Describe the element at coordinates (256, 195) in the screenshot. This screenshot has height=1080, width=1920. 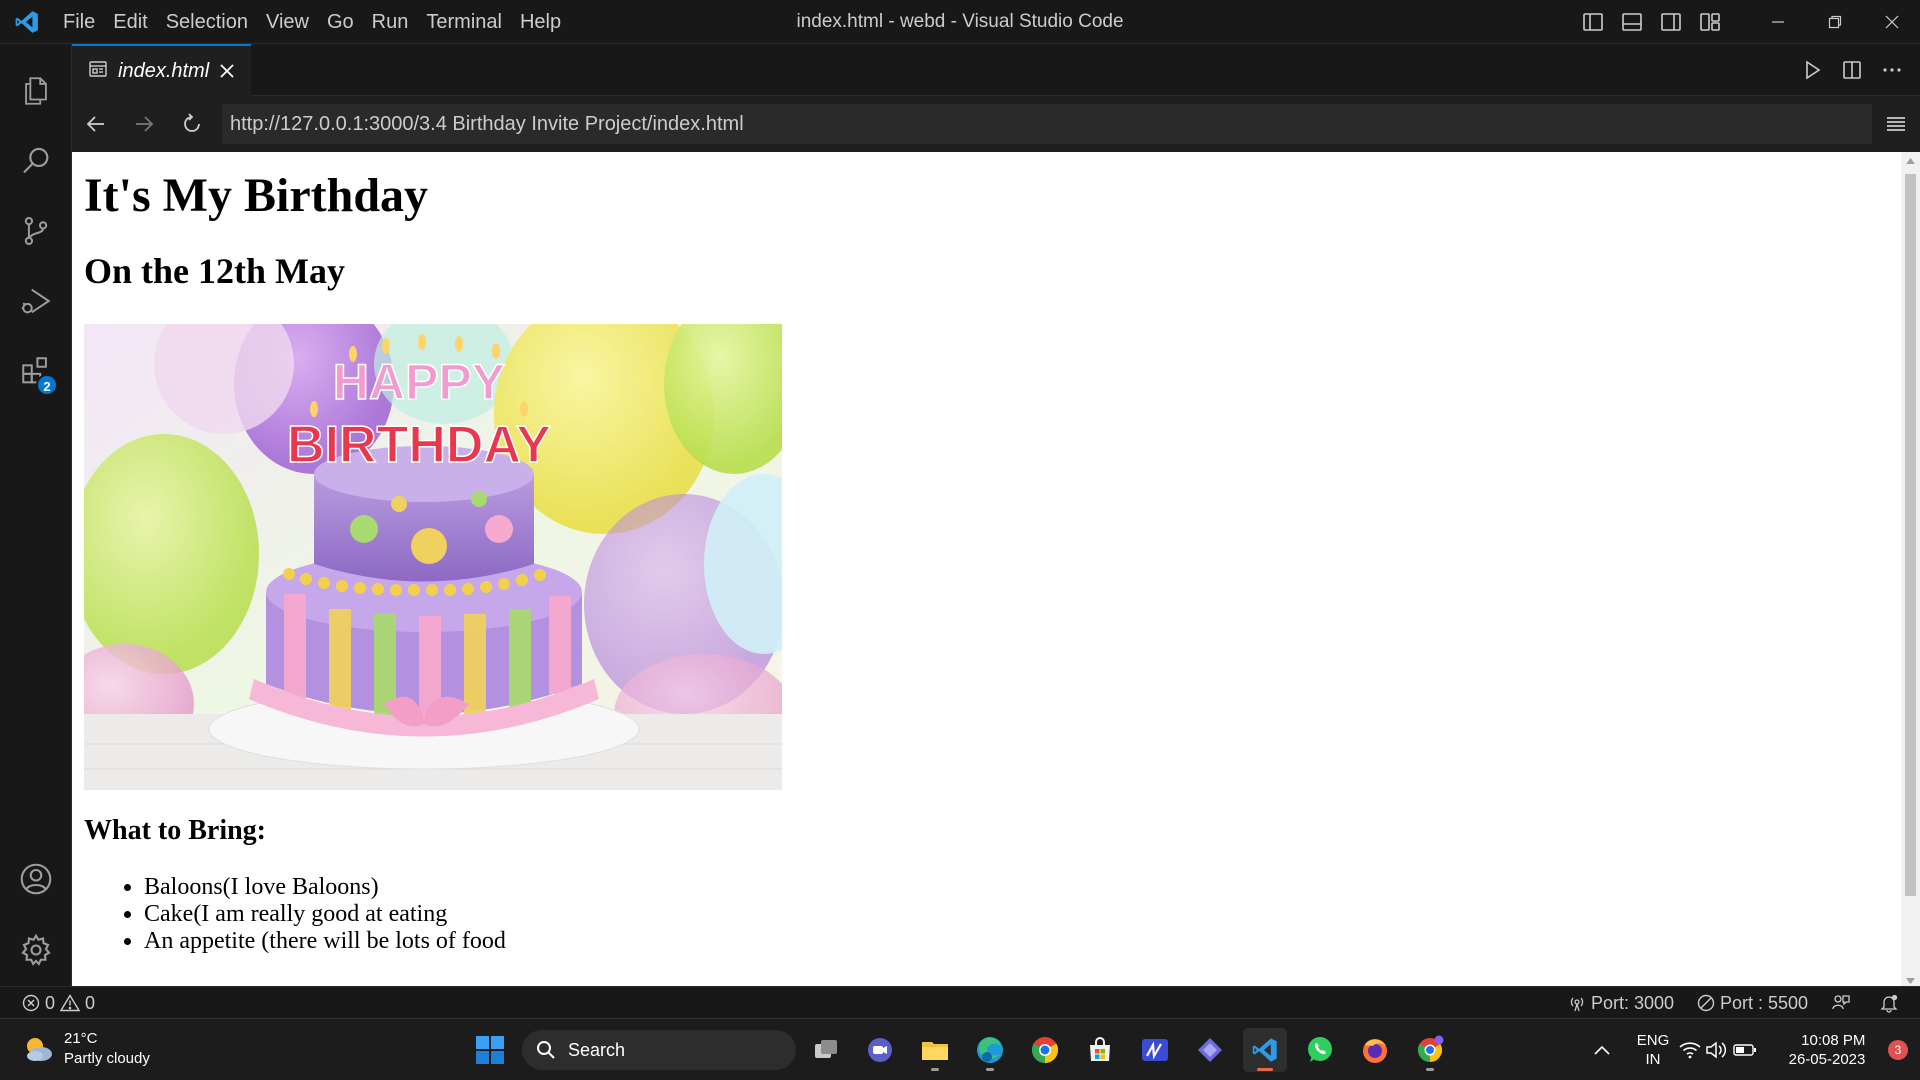
I see `page-title: It's My Birthday` at that location.